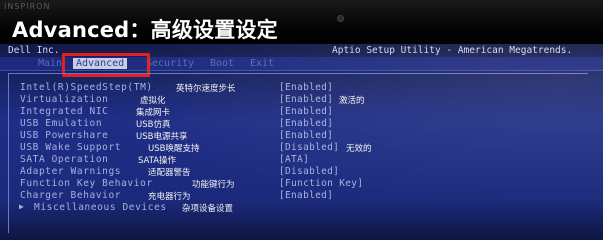 Image resolution: width=603 pixels, height=240 pixels. What do you see at coordinates (352, 101) in the screenshot?
I see `value-annotation: 激活的` at bounding box center [352, 101].